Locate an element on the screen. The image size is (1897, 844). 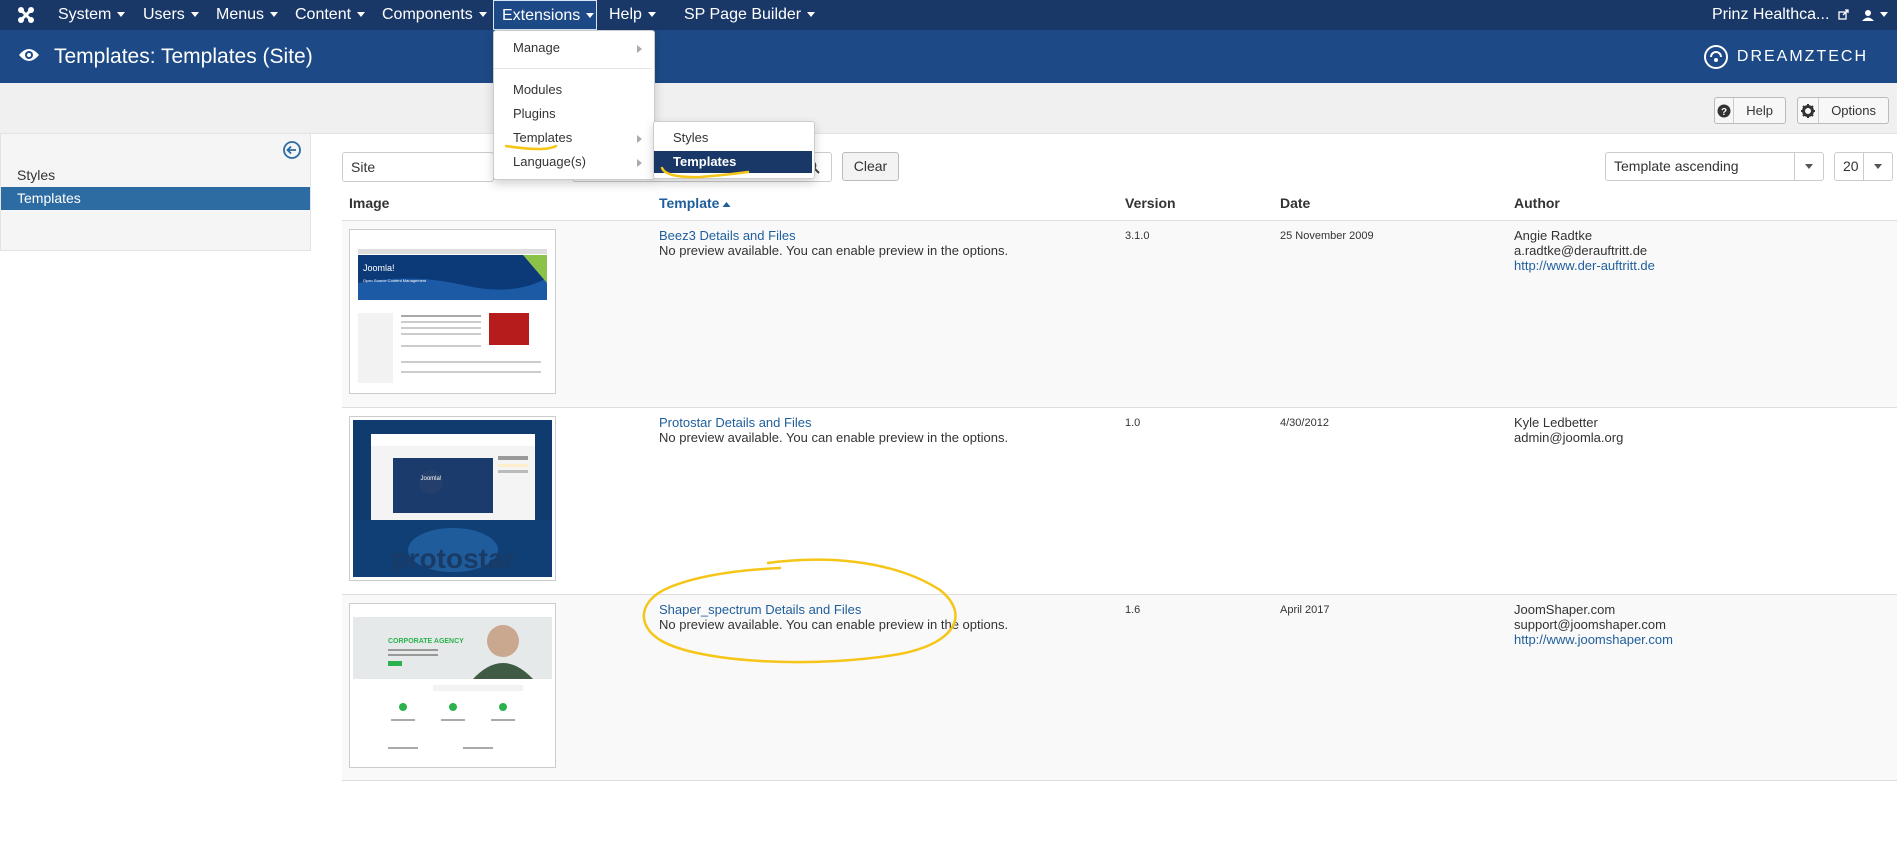
protostar-preview-image: Joomla! protostar is located at coordinates (452, 498).